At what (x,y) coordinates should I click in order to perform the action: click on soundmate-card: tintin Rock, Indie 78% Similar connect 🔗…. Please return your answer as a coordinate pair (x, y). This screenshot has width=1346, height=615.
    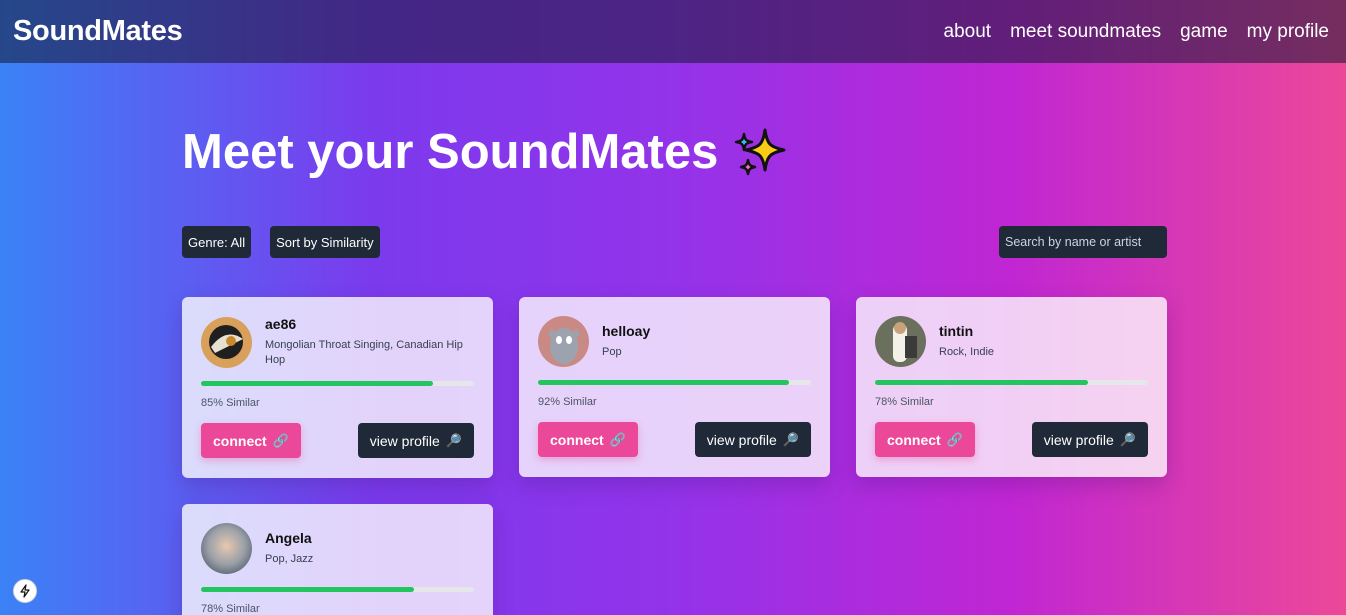
    Looking at the image, I should click on (1011, 387).